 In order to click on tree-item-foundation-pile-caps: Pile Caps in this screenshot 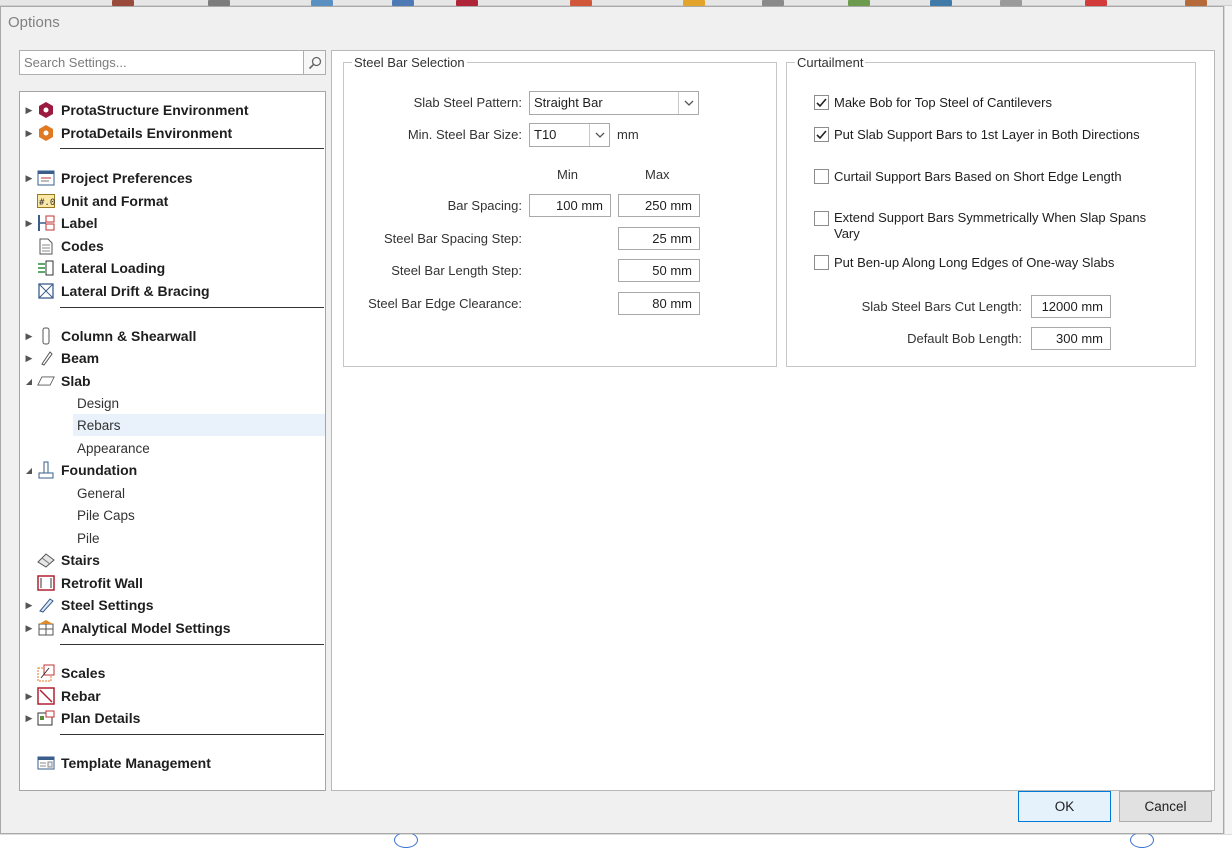, I will do `click(172, 515)`.